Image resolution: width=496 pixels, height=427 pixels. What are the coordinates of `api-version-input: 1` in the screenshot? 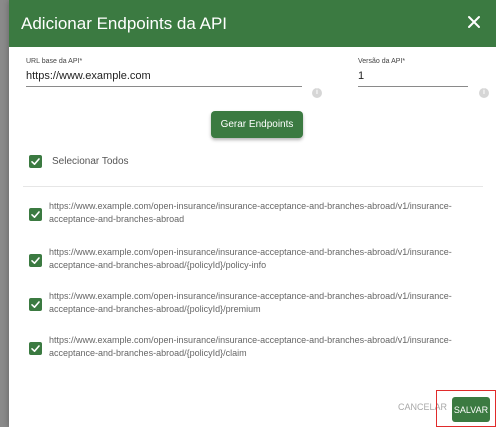 It's located at (413, 77).